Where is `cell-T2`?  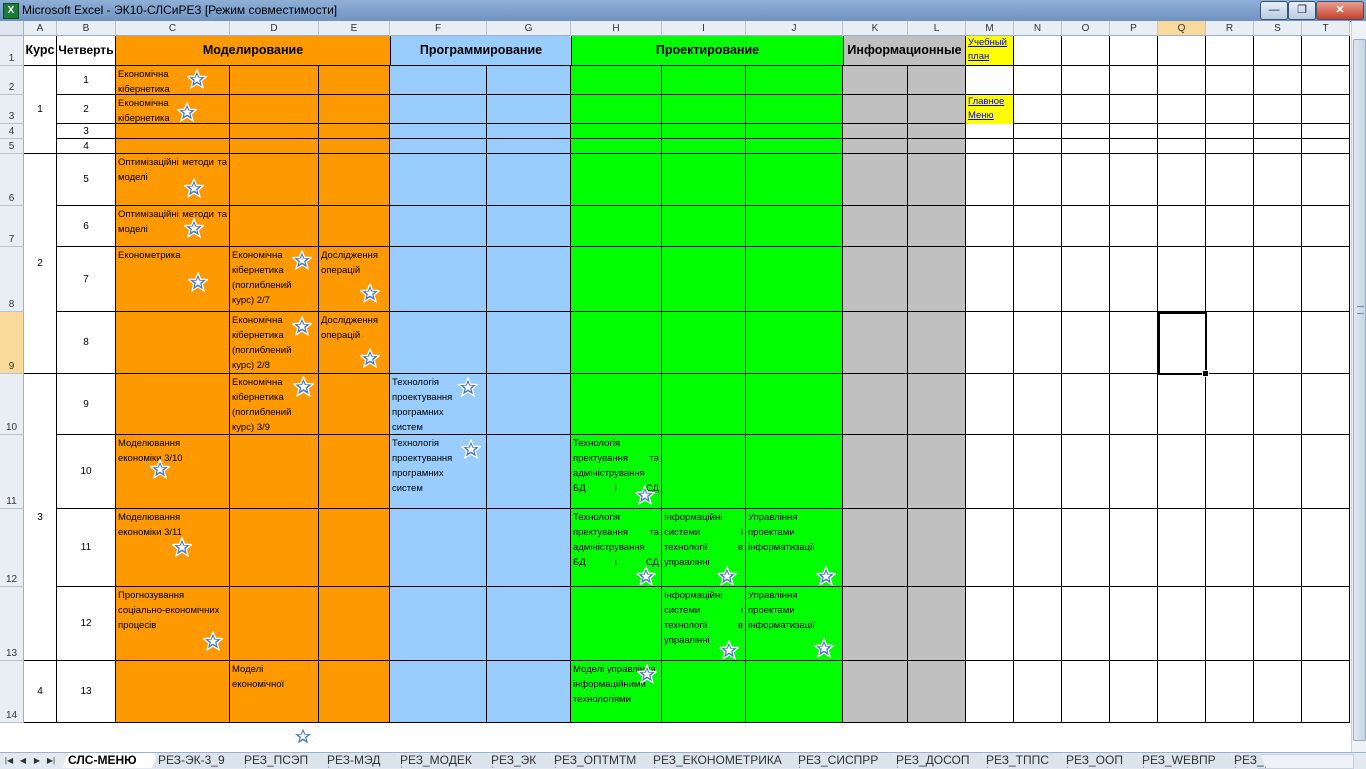 cell-T2 is located at coordinates (1326, 80).